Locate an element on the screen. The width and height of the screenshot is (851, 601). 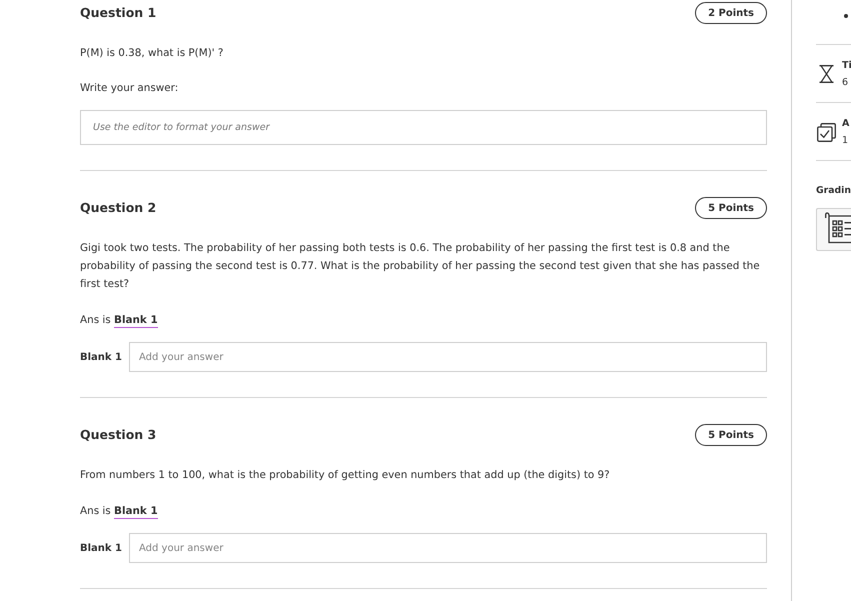
question-title: Question 1 is located at coordinates (118, 13).